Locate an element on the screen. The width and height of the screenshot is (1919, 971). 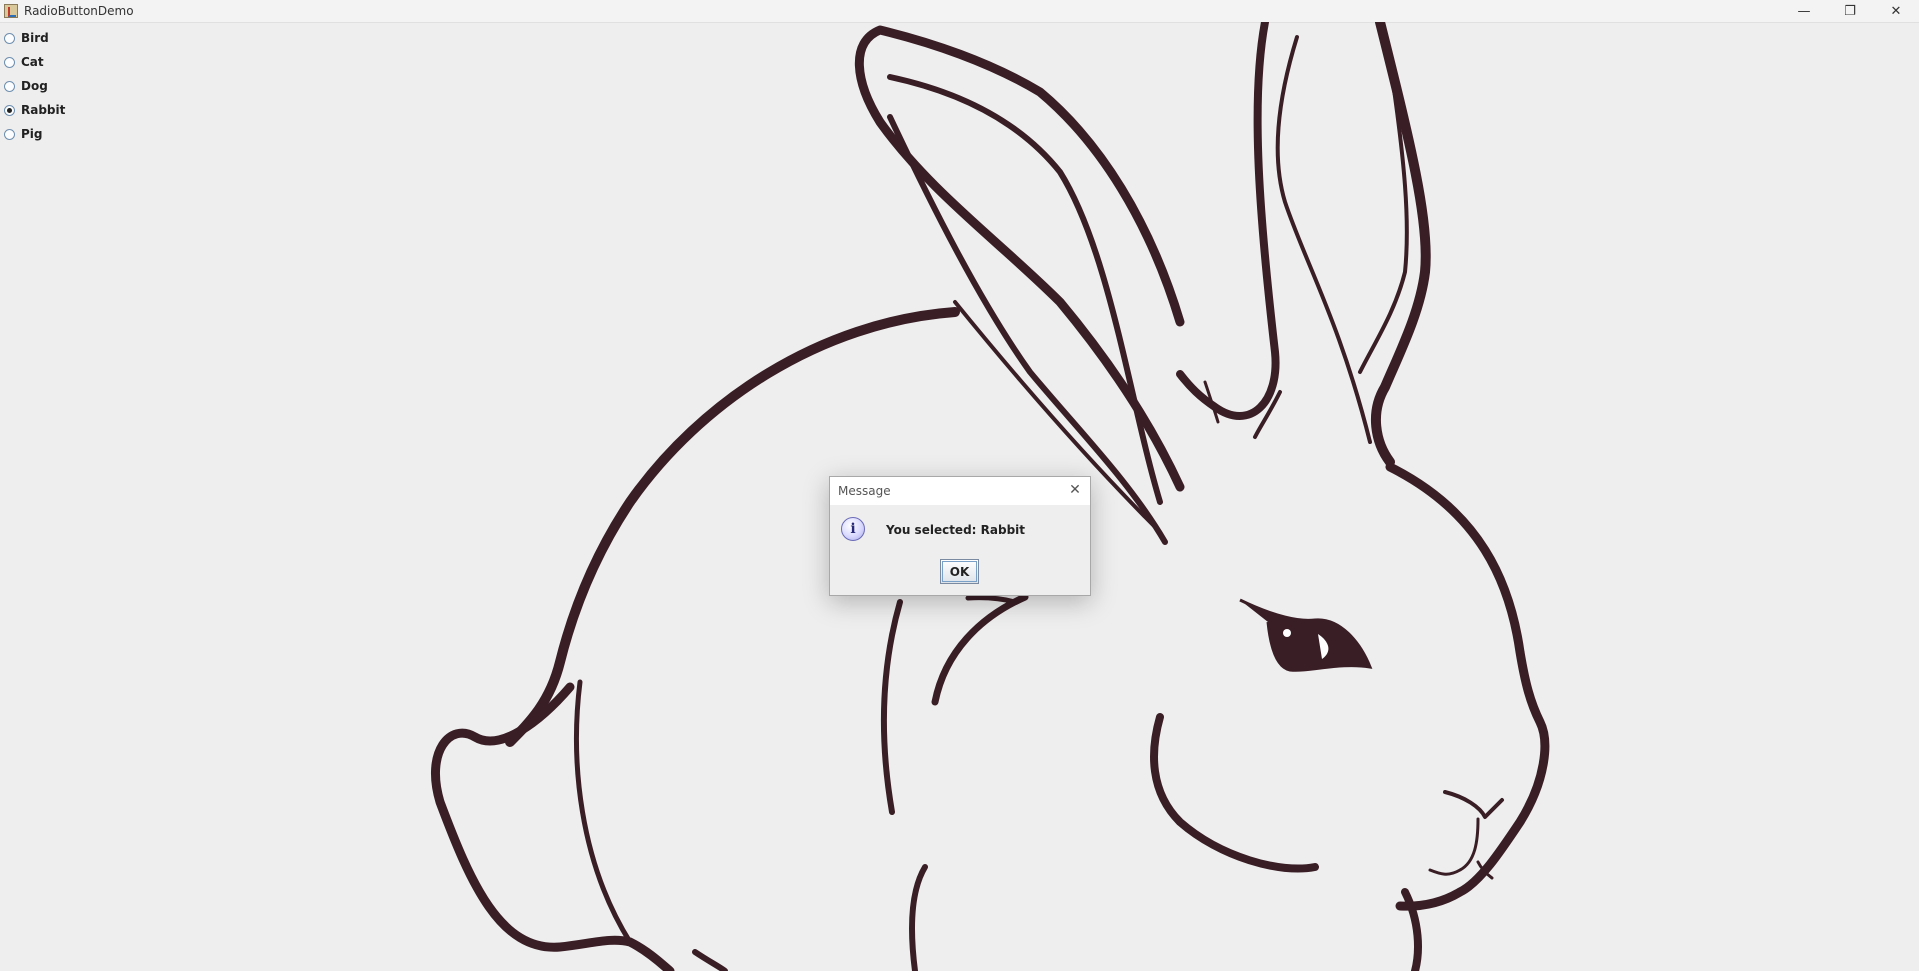
minimize-button: — is located at coordinates (1804, 11).